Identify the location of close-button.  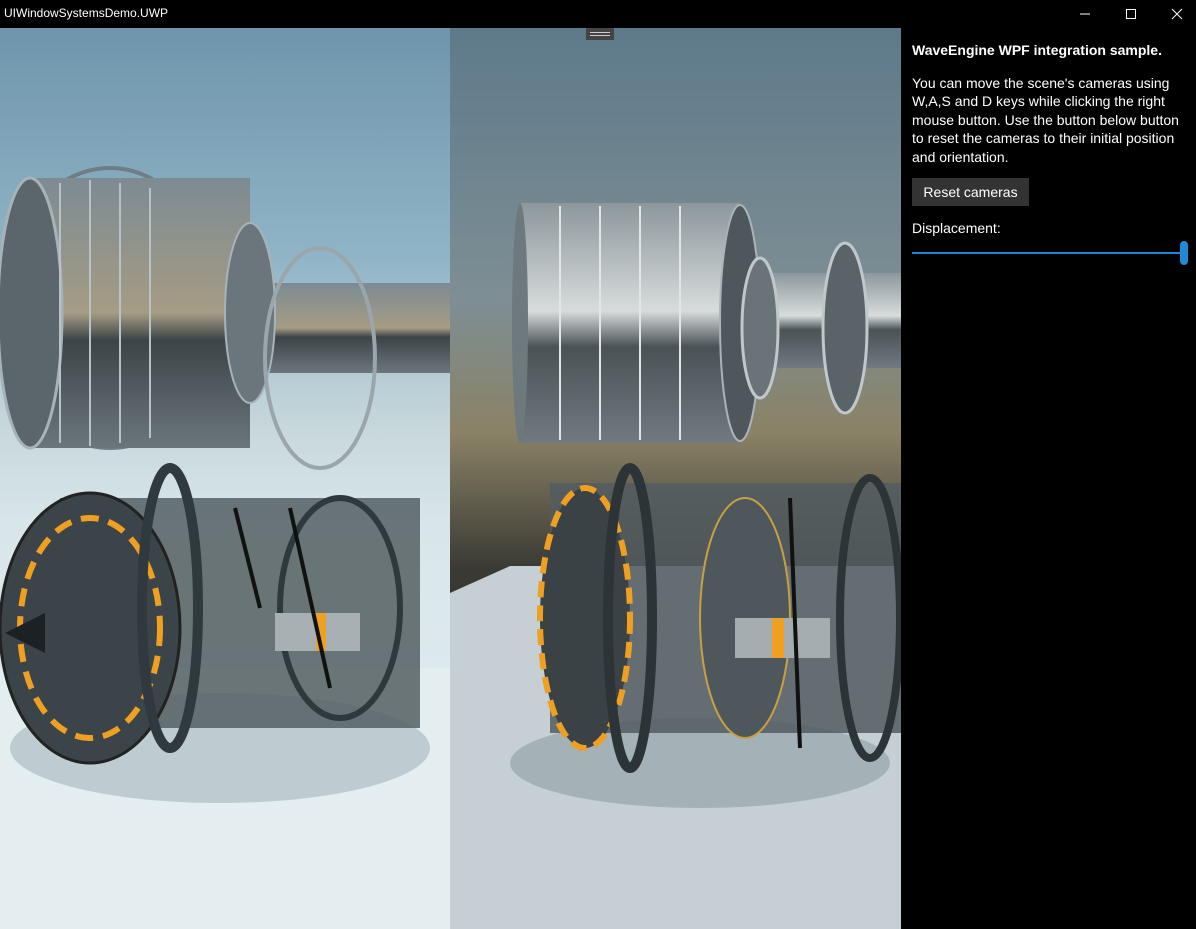
(1175, 14).